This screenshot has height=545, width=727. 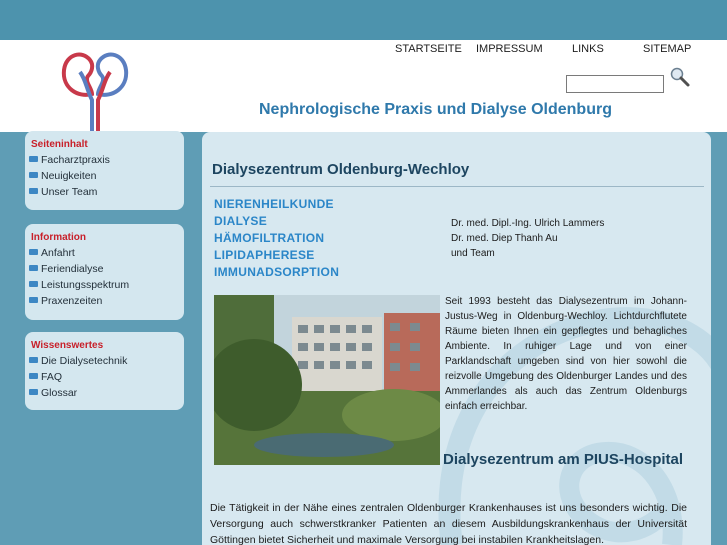 What do you see at coordinates (457, 186) in the screenshot?
I see `heading-divider` at bounding box center [457, 186].